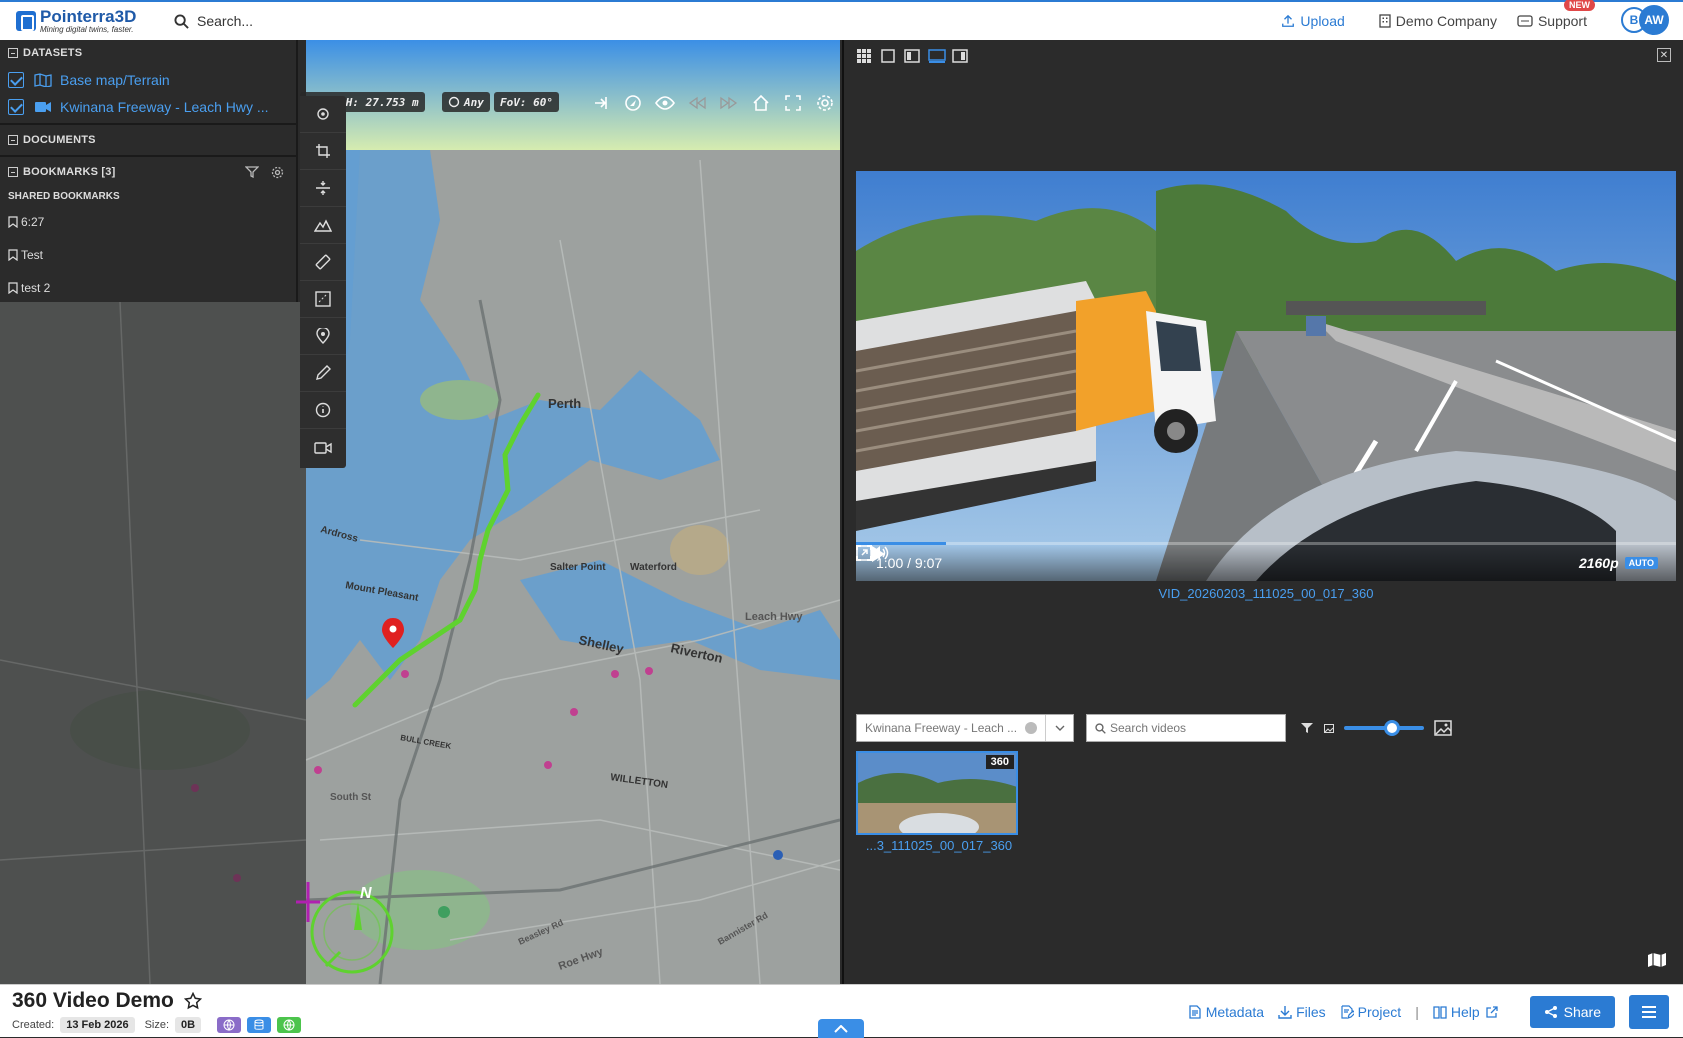 The image size is (1683, 1038). Describe the element at coordinates (1654, 20) in the screenshot. I see `user-avatar: AW` at that location.